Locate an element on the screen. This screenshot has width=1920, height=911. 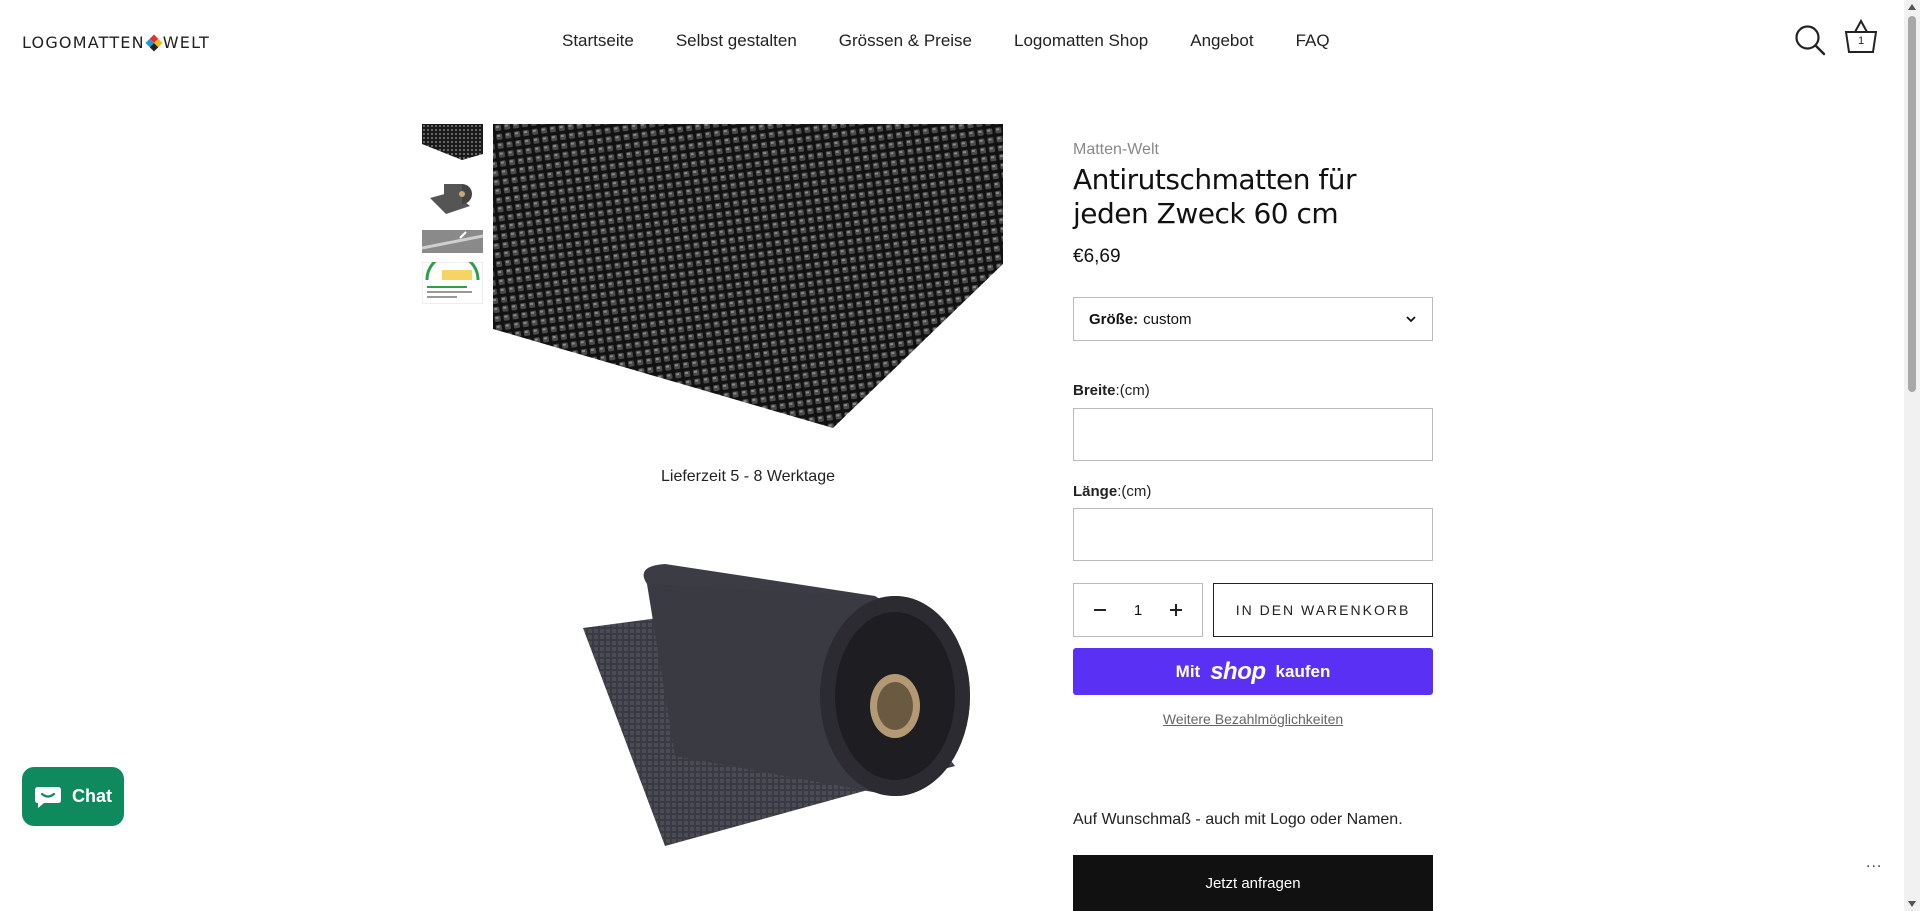
shop-pay-logo: shop is located at coordinates (1238, 671).